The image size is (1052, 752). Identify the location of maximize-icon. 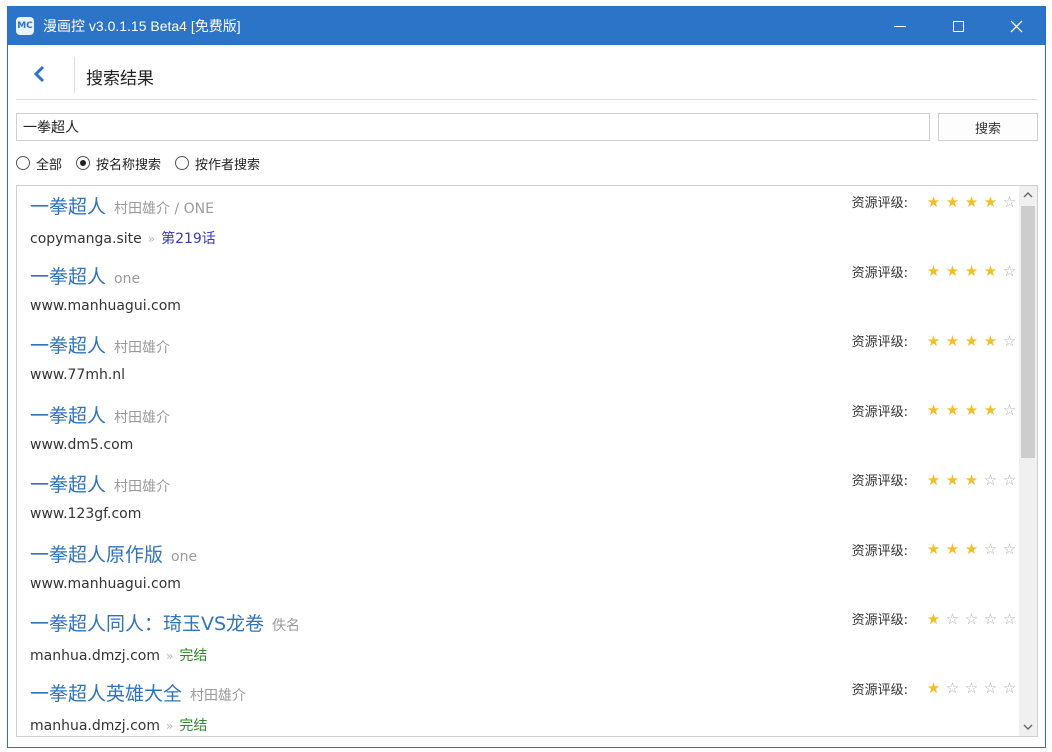
(958, 26).